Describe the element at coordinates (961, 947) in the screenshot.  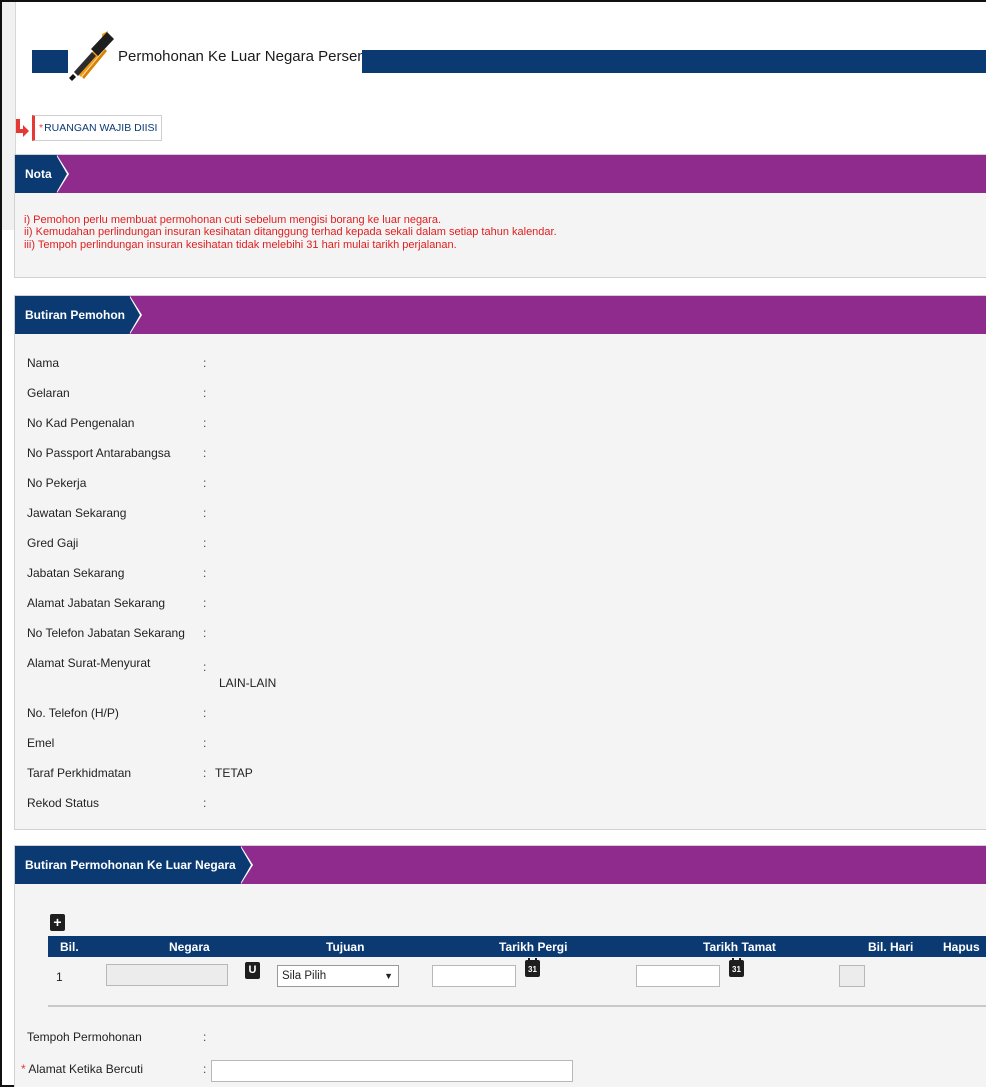
I see `column-header: Hapus` at that location.